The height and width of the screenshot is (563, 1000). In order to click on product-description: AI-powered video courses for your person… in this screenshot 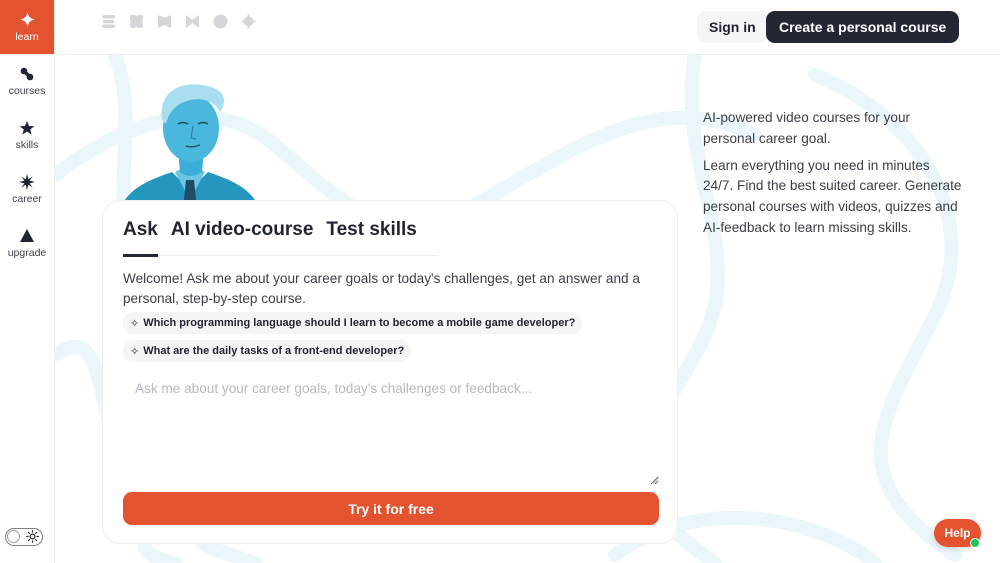, I will do `click(833, 173)`.